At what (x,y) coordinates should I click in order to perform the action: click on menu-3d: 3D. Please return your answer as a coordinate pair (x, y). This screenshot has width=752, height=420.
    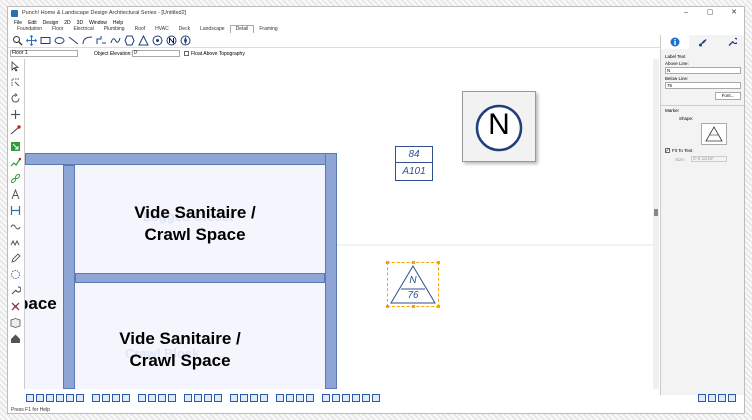
    Looking at the image, I should click on (80, 23).